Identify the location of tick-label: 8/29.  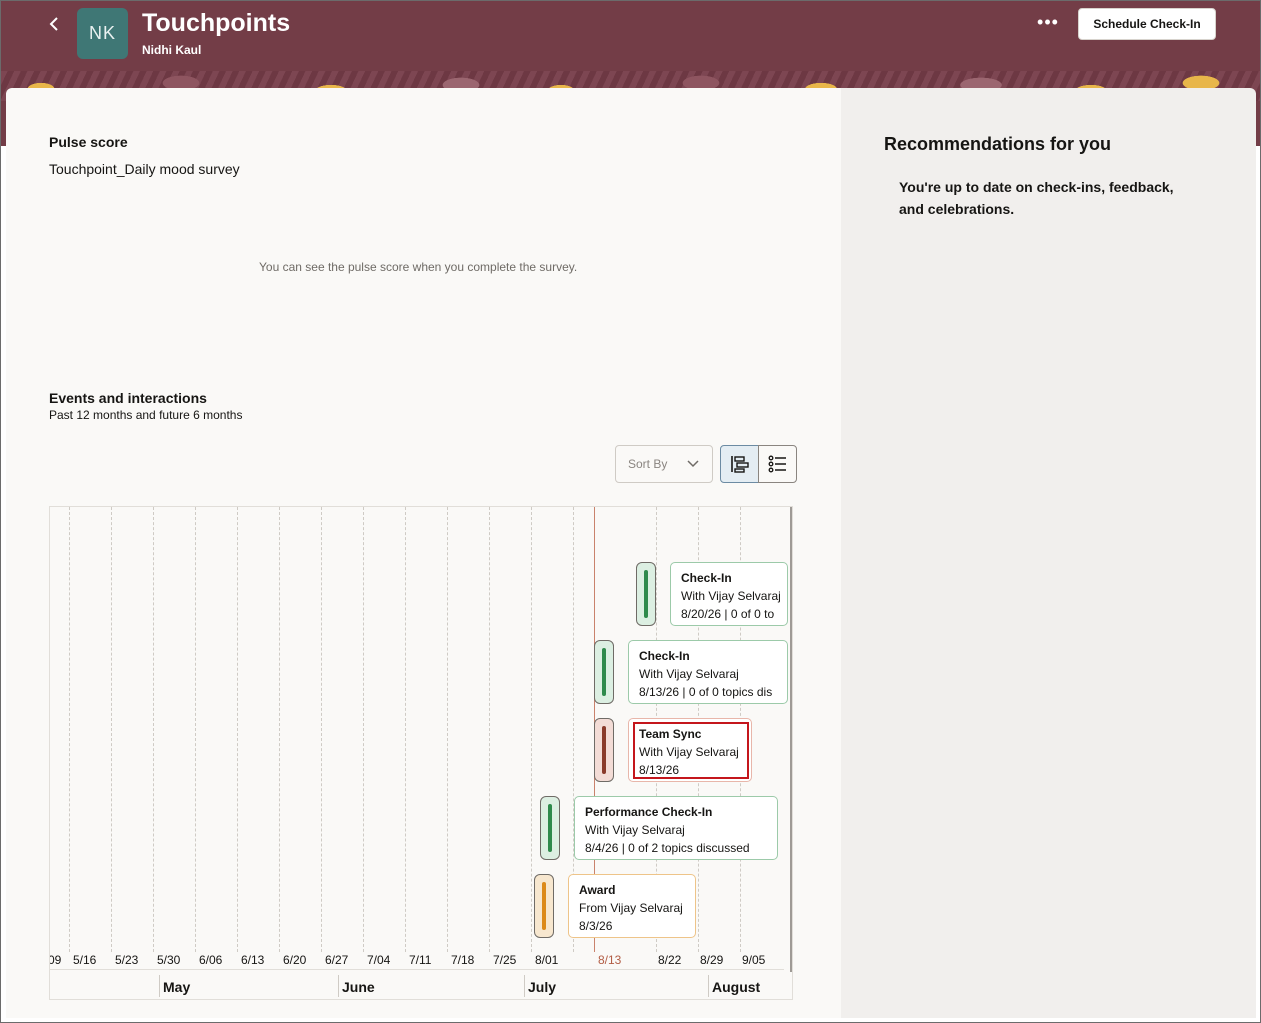
(712, 960).